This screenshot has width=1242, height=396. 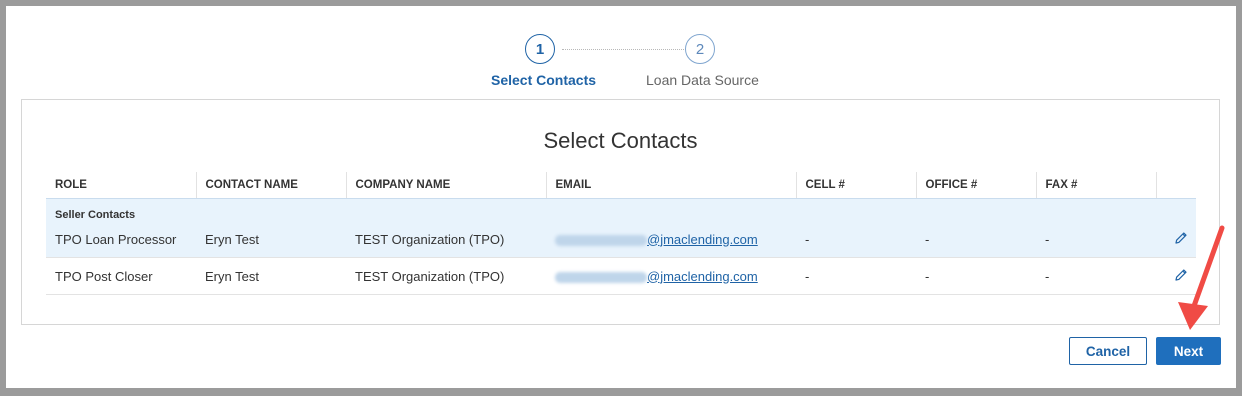 I want to click on step-2-indicator: 2, so click(x=700, y=49).